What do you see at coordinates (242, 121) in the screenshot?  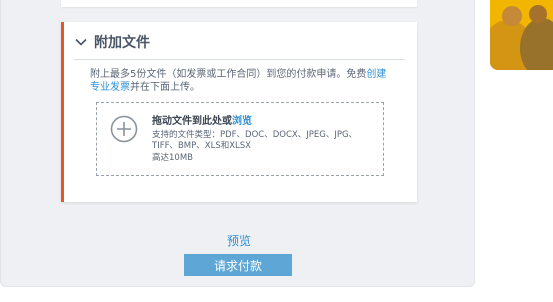 I see `browse-link: 浏览` at bounding box center [242, 121].